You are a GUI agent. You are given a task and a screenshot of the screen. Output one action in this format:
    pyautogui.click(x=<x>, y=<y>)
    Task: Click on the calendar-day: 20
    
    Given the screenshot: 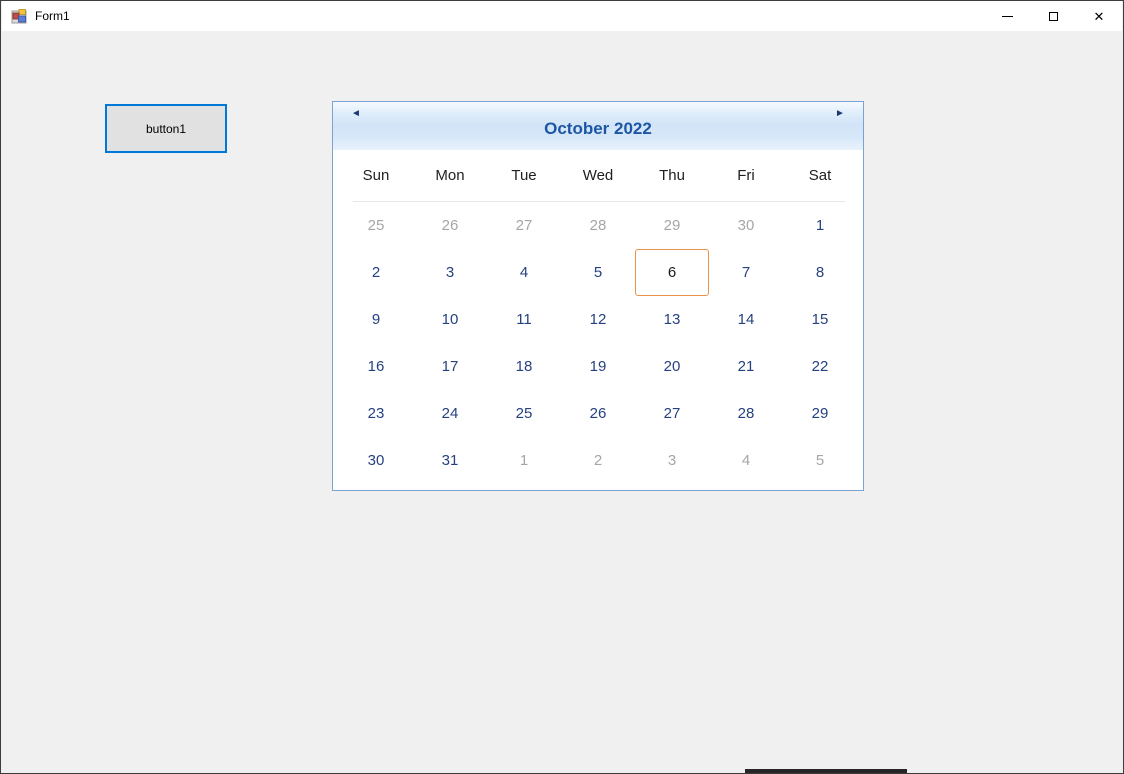 What is the action you would take?
    pyautogui.click(x=672, y=366)
    